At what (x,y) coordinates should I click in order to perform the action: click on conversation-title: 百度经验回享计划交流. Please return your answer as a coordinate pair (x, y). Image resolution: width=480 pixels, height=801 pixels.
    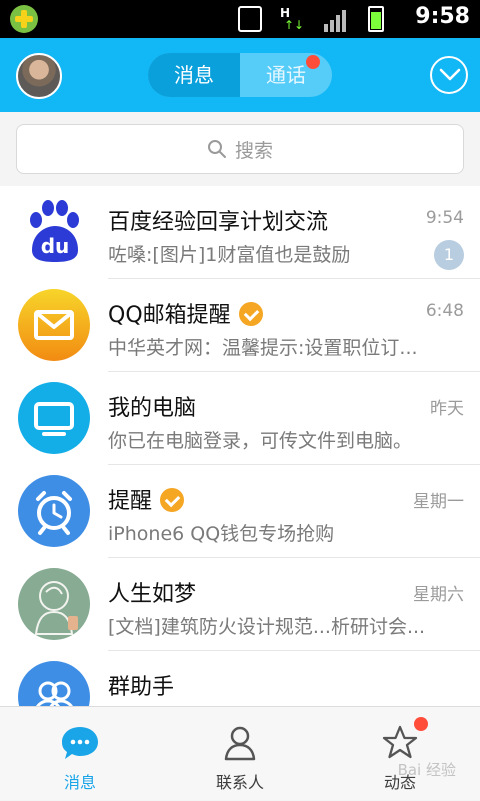
    Looking at the image, I should click on (218, 222).